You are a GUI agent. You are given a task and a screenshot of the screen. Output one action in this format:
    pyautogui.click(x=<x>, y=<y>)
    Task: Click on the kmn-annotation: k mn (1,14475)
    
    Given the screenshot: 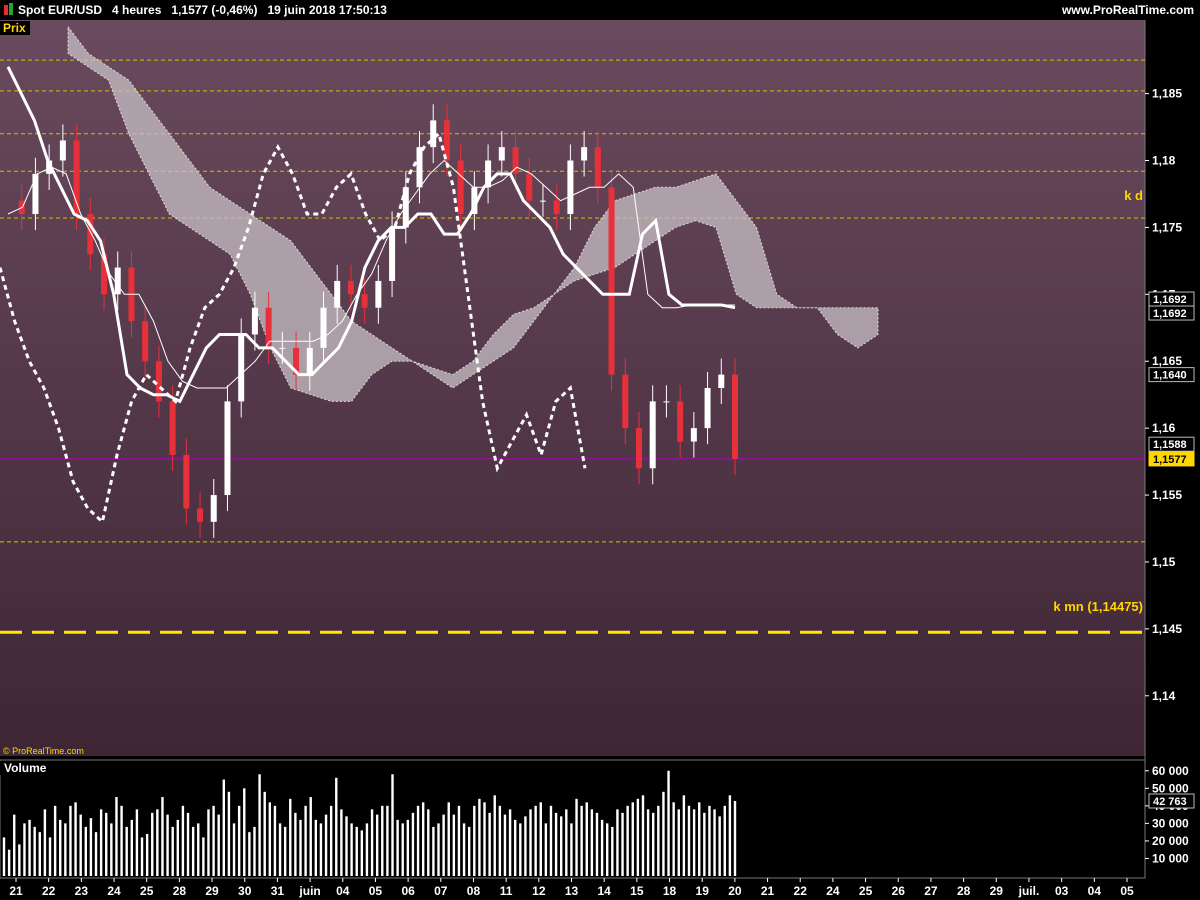 What is the action you would take?
    pyautogui.click(x=1098, y=606)
    